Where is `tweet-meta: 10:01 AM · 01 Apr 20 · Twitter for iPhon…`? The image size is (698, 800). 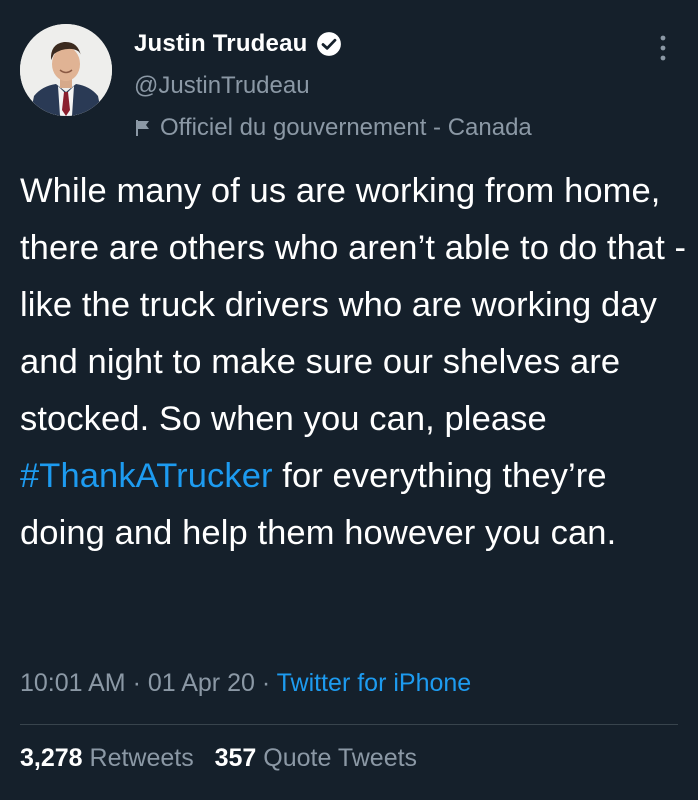 tweet-meta: 10:01 AM · 01 Apr 20 · Twitter for iPhon… is located at coordinates (245, 683).